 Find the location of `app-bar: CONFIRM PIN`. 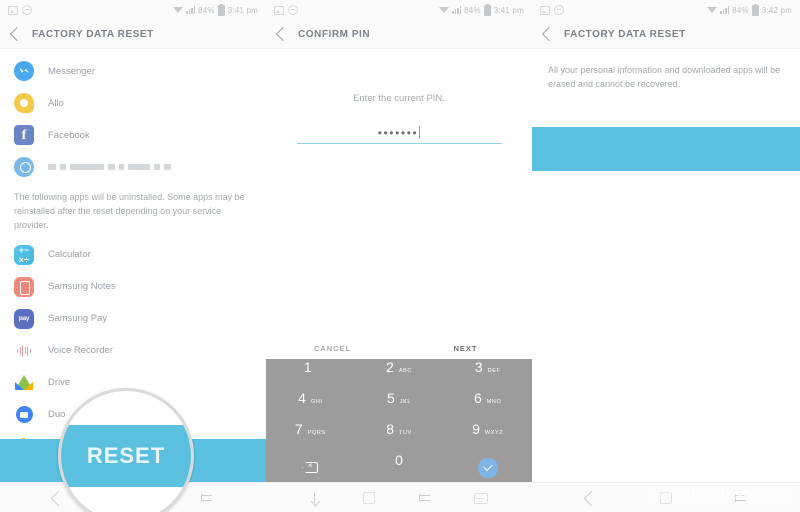

app-bar: CONFIRM PIN is located at coordinates (399, 34).